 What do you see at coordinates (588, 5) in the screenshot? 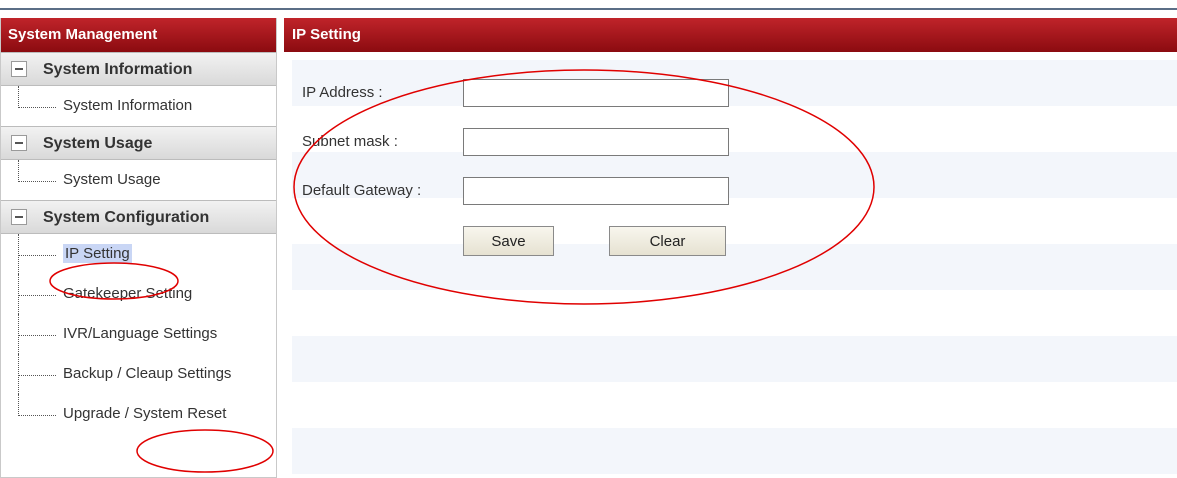
I see `top-border` at bounding box center [588, 5].